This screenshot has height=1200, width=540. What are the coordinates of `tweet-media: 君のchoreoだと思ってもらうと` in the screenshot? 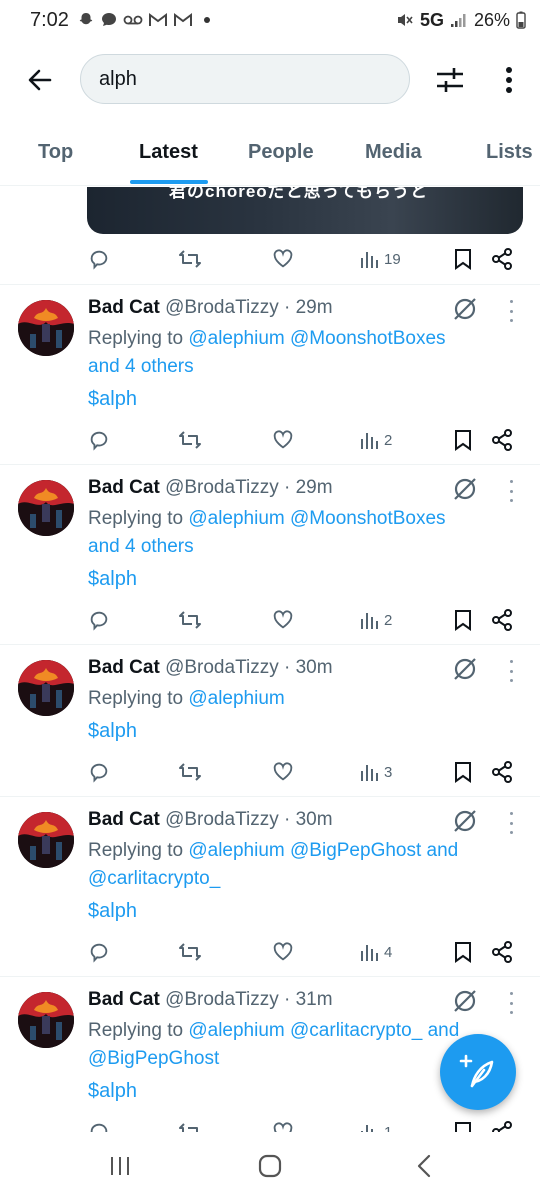 It's located at (305, 210).